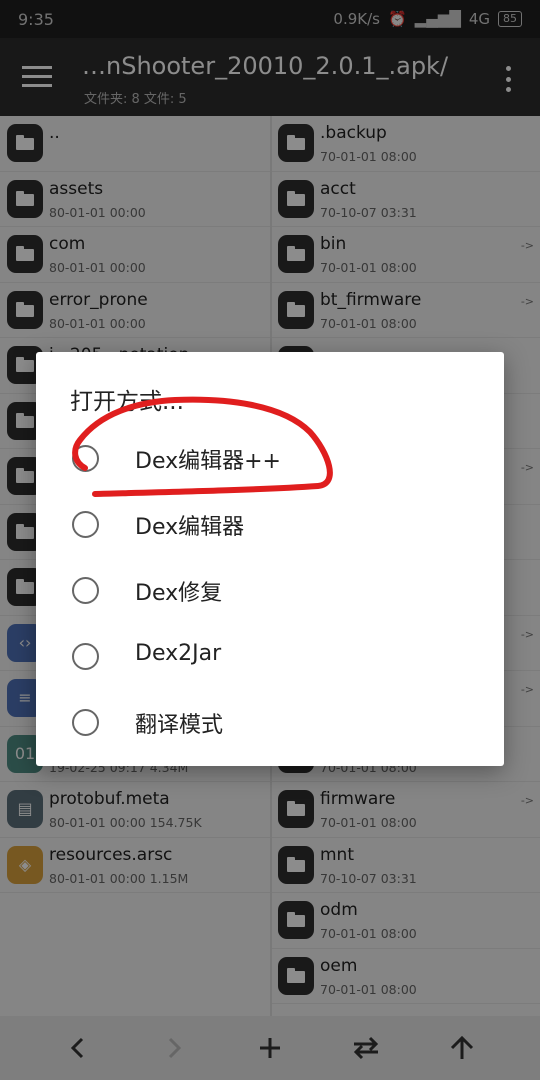 The image size is (540, 1080). I want to click on option-dex-editor-plus: Dex编辑器++, so click(270, 458).